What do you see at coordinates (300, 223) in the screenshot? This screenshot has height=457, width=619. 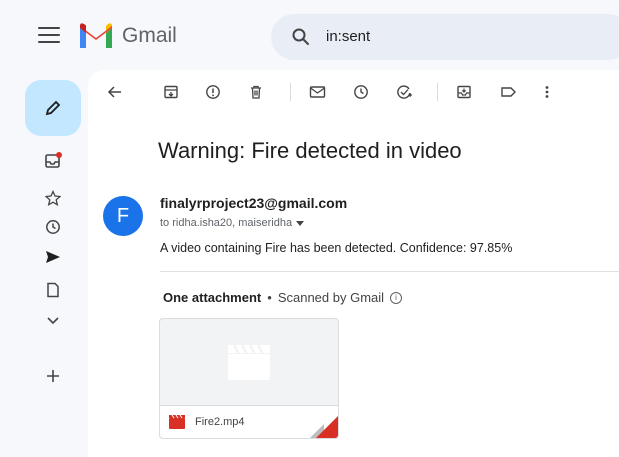 I see `chevron-down-icon` at bounding box center [300, 223].